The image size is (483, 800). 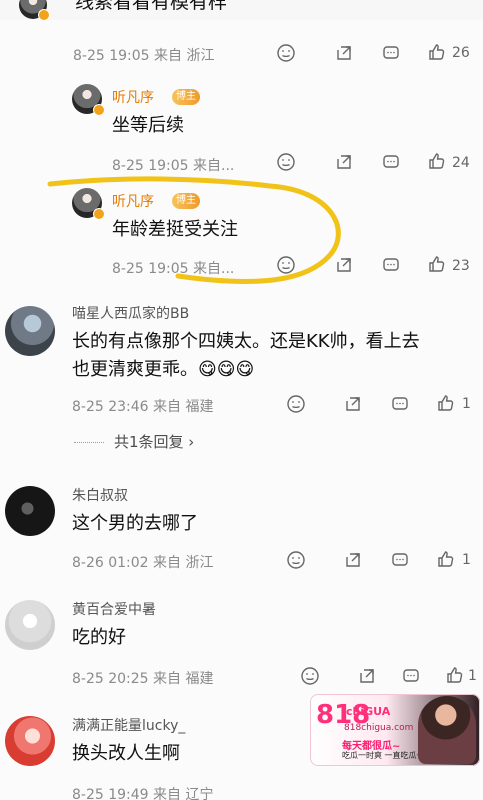 What do you see at coordinates (128, 725) in the screenshot?
I see `commenter-name: 满满正能量lucky_` at bounding box center [128, 725].